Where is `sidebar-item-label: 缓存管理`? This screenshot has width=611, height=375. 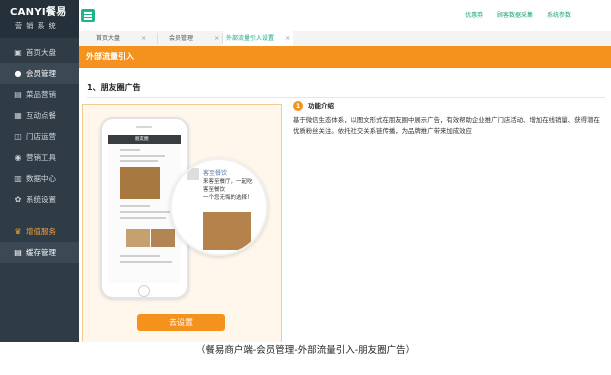 sidebar-item-label: 缓存管理 is located at coordinates (41, 252).